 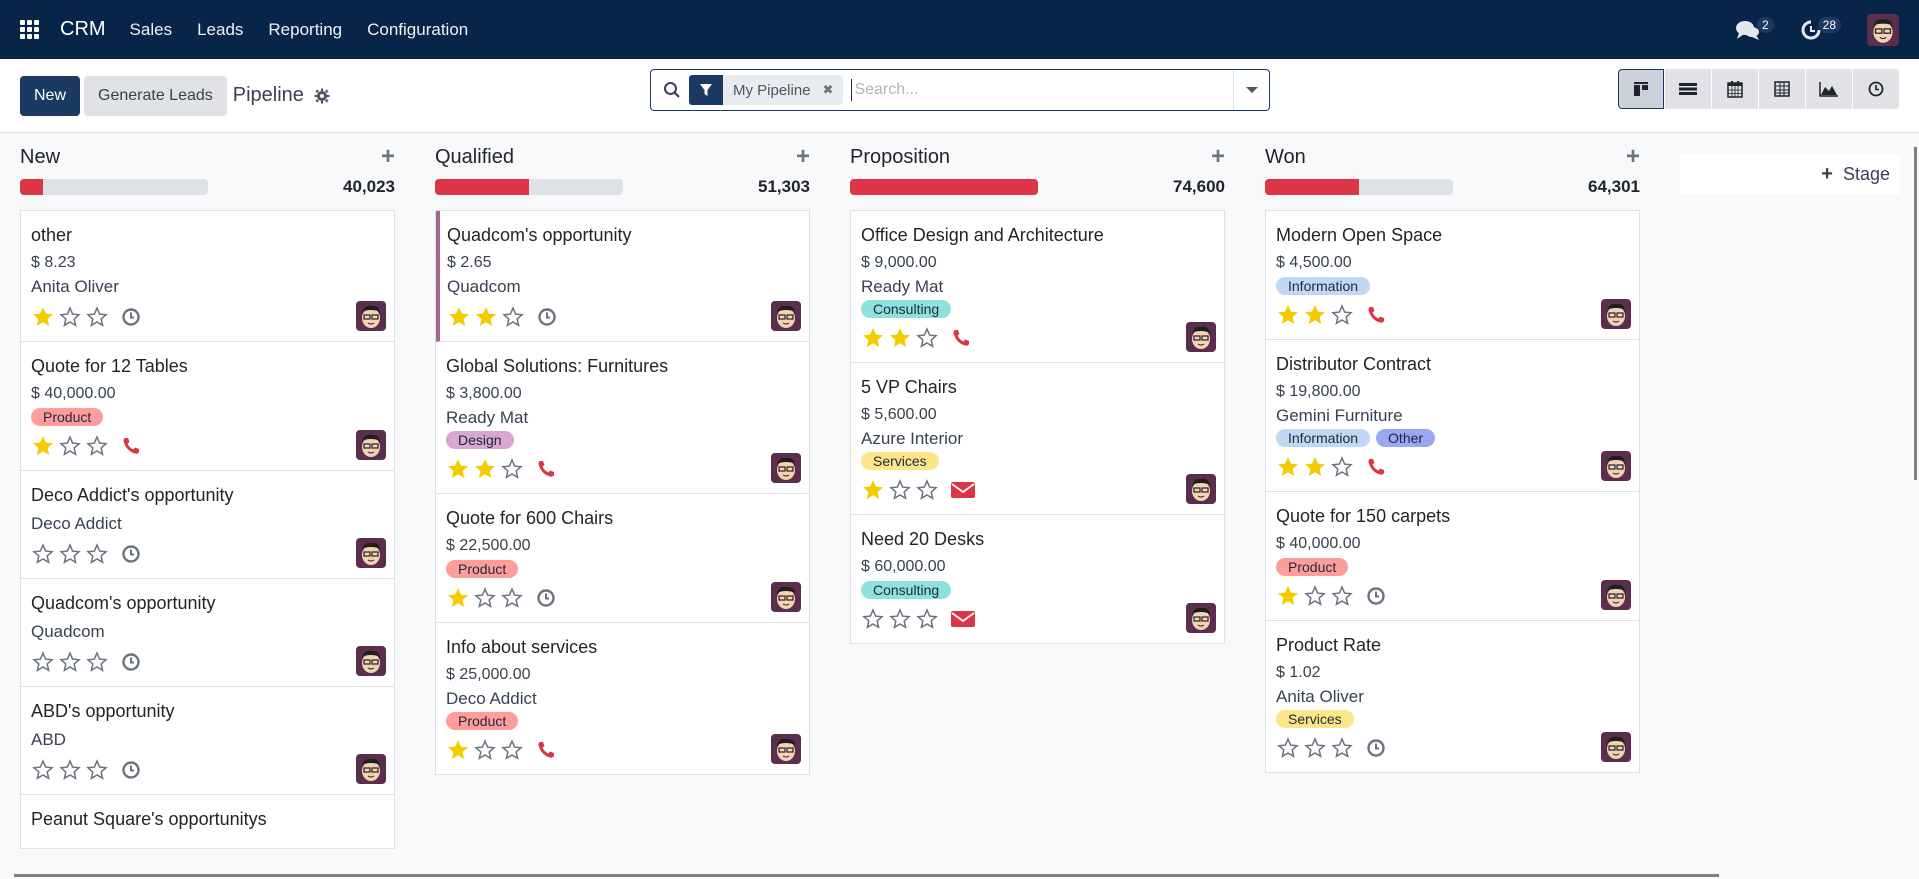 I want to click on add-stage-button: + Stage, so click(x=1790, y=174).